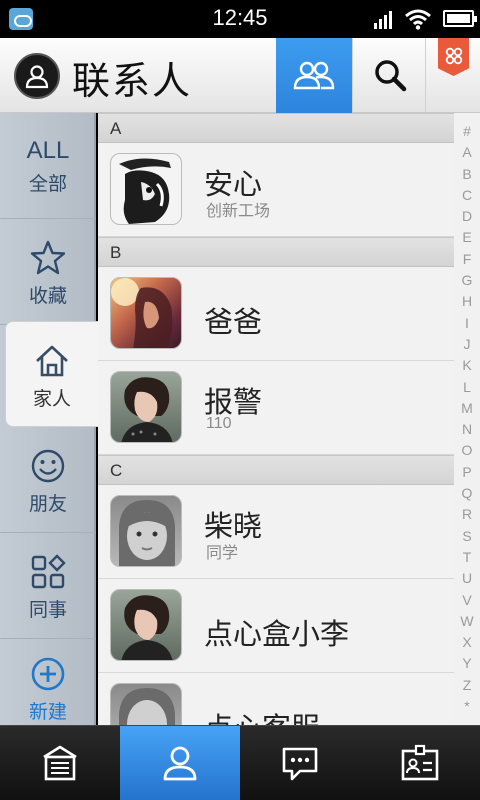 The height and width of the screenshot is (800, 480). Describe the element at coordinates (240, 19) in the screenshot. I see `status-bar: 12:45` at that location.